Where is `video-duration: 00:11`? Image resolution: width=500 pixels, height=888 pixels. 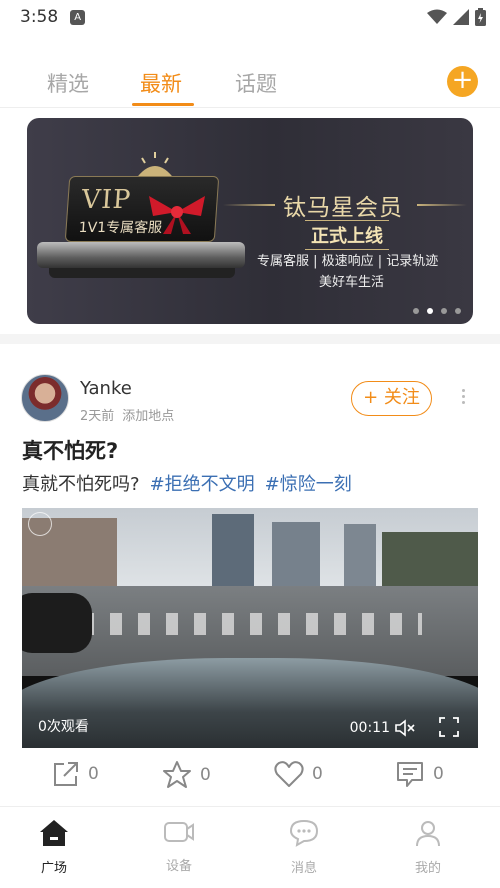
video-duration: 00:11 is located at coordinates (369, 728).